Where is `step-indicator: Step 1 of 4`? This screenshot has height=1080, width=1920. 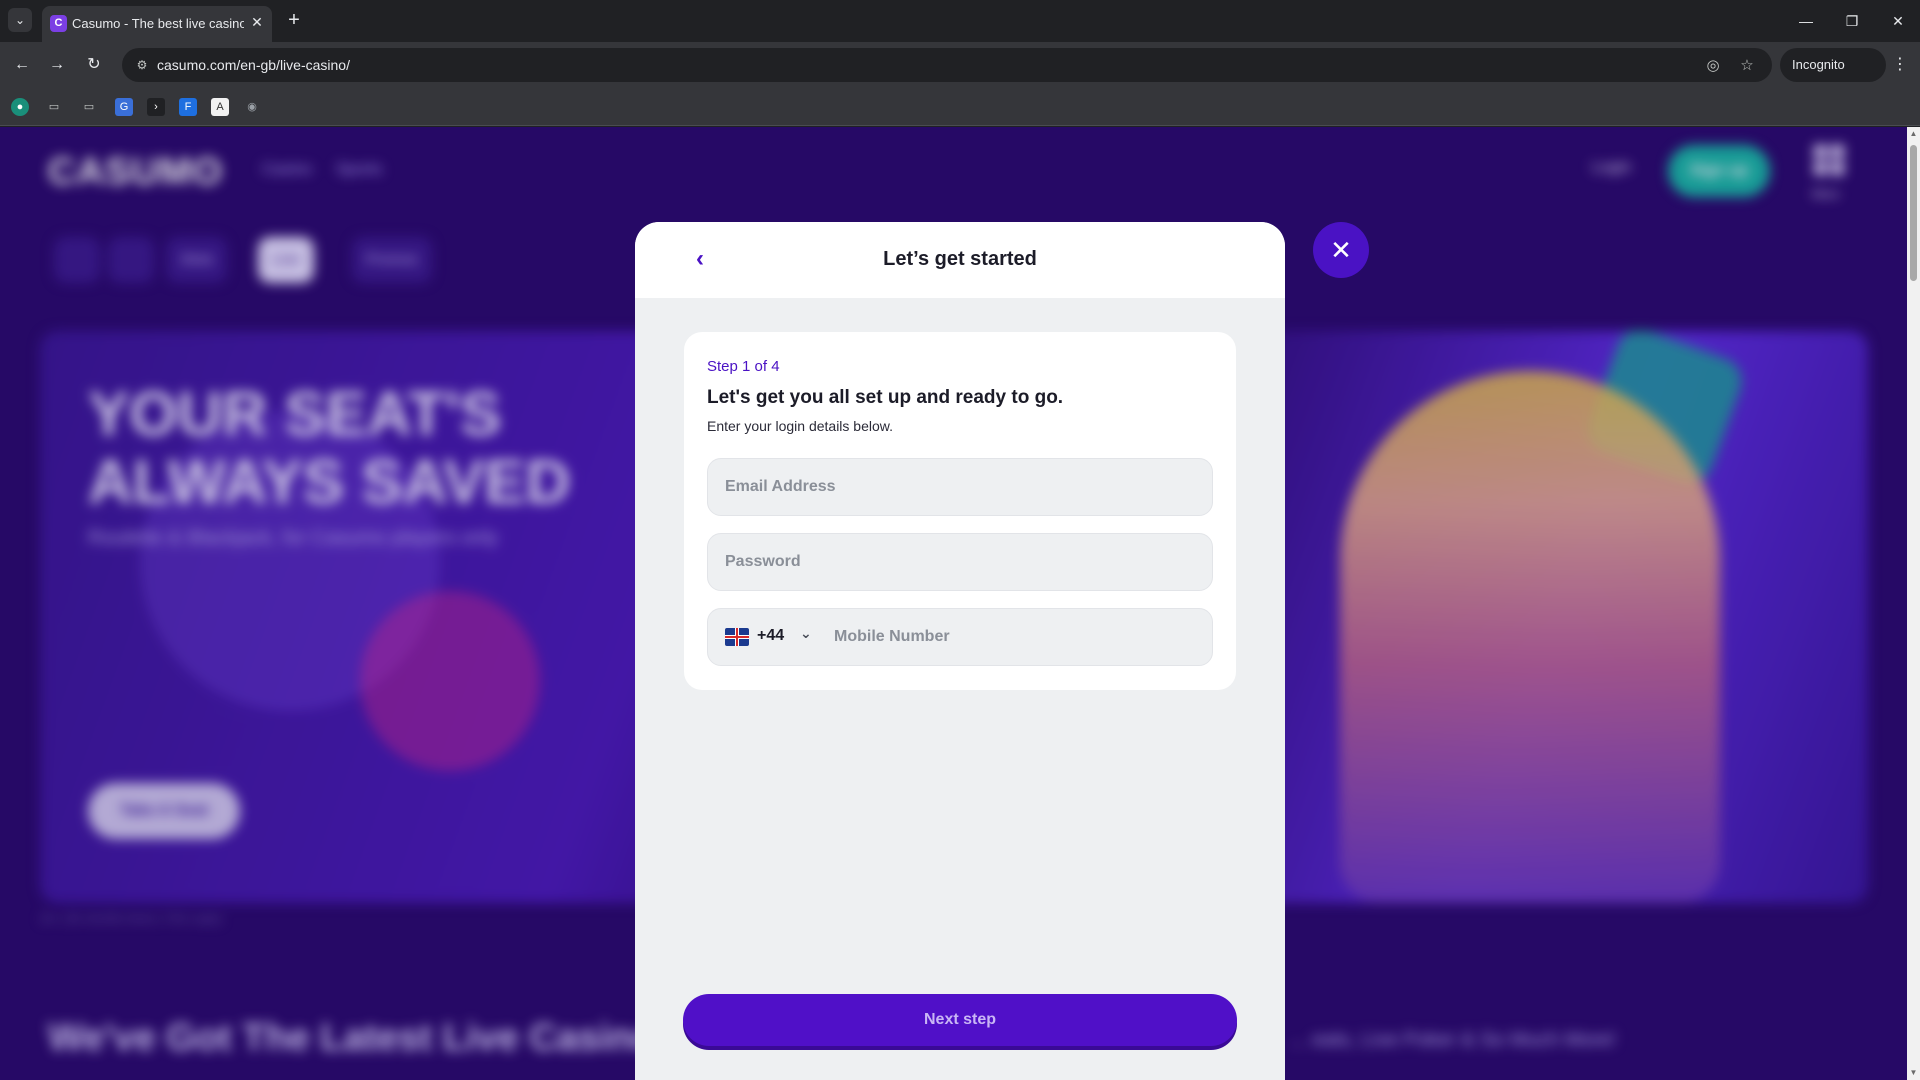
step-indicator: Step 1 of 4 is located at coordinates (743, 366).